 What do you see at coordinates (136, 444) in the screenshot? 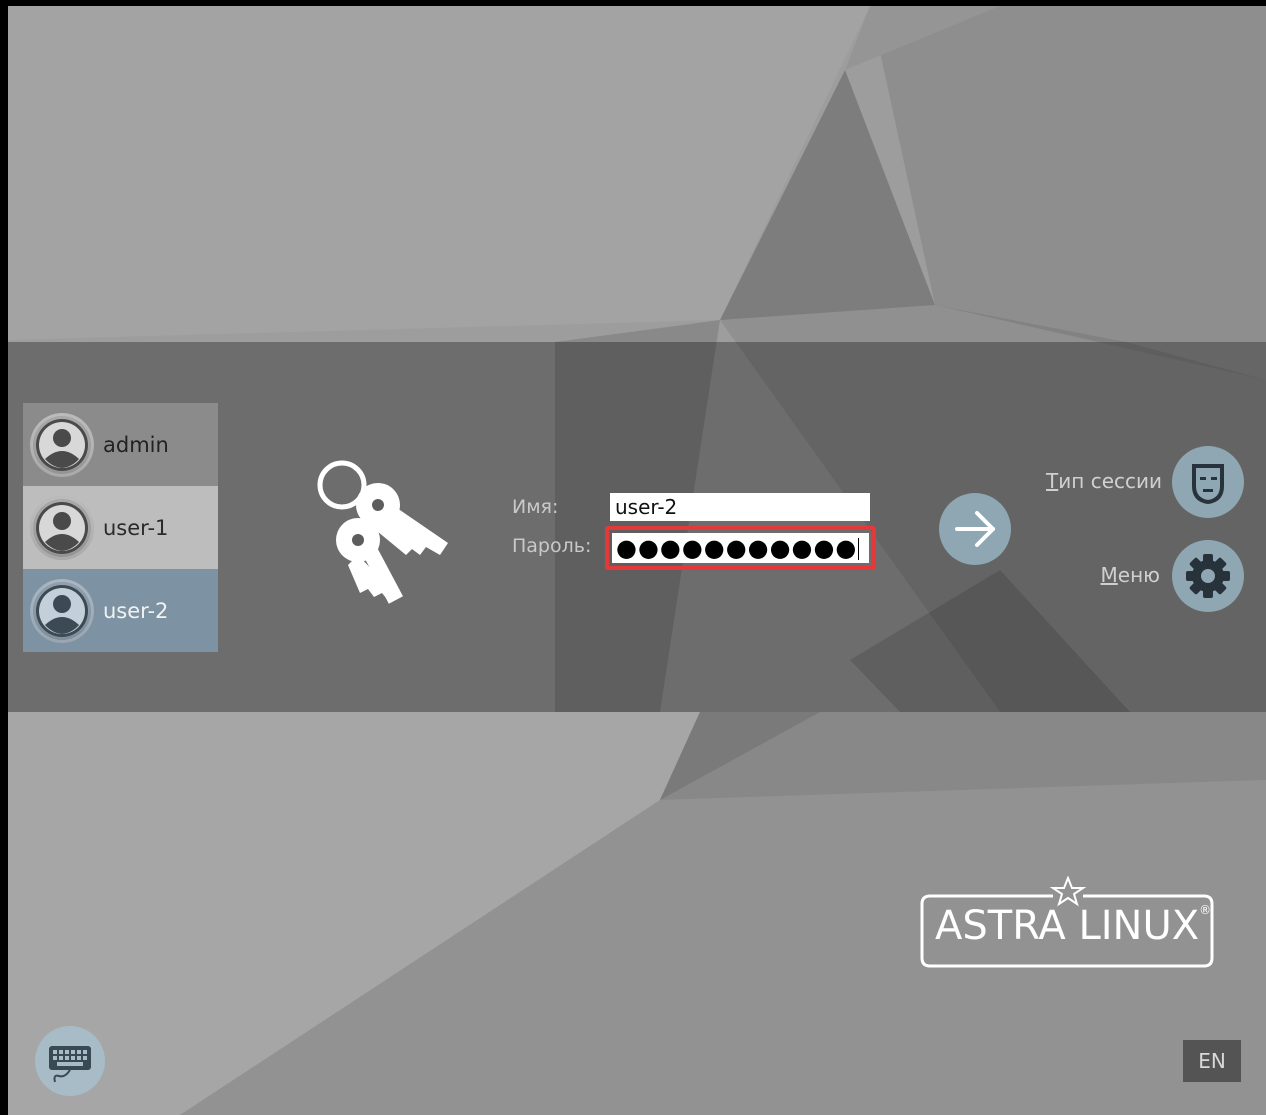
I see `user-name: admin` at bounding box center [136, 444].